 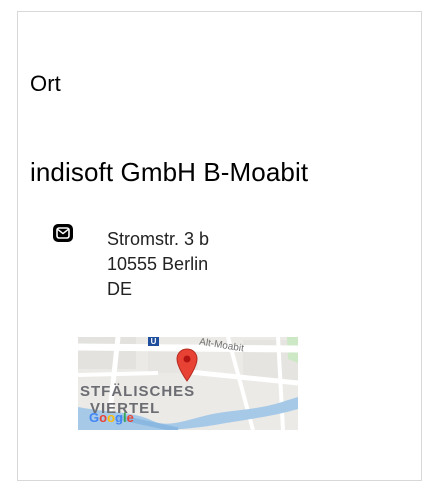 What do you see at coordinates (63, 233) in the screenshot?
I see `mail-icon` at bounding box center [63, 233].